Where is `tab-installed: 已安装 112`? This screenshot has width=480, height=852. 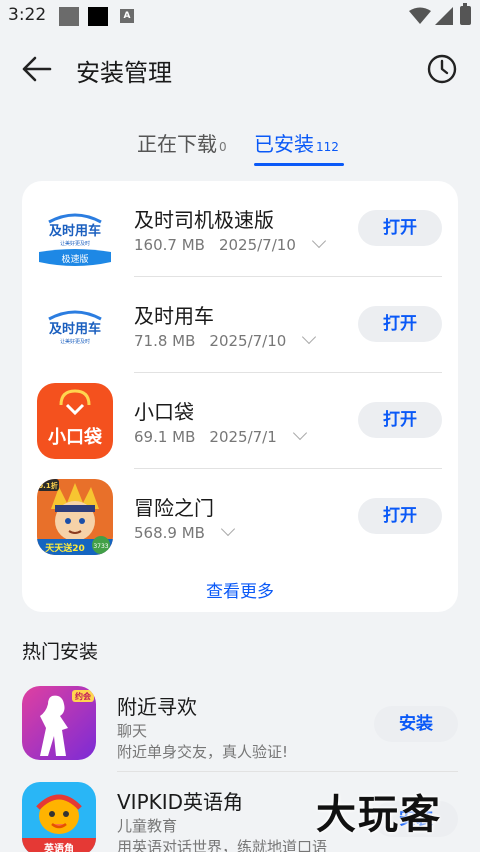 tab-installed: 已安装 112 is located at coordinates (296, 148).